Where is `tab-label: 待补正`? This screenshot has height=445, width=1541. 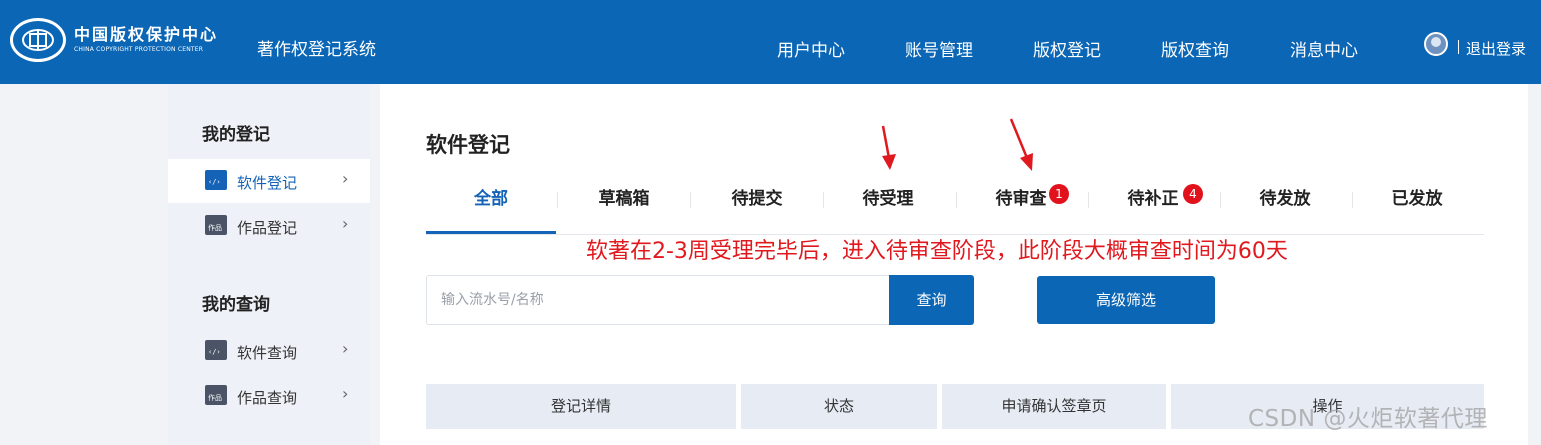 tab-label: 待补正 is located at coordinates (1153, 199).